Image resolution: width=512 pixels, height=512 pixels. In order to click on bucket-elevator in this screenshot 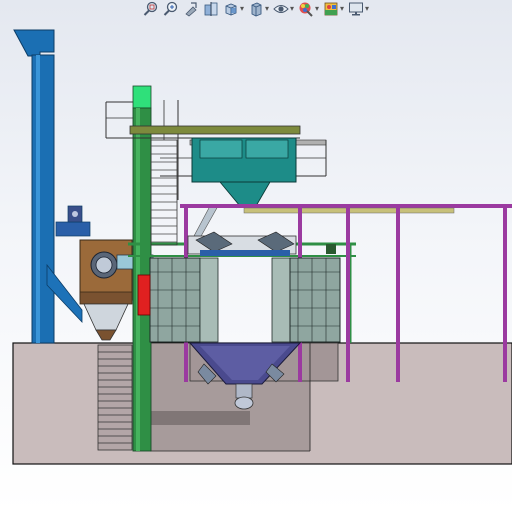, I will do `click(52, 186)`.